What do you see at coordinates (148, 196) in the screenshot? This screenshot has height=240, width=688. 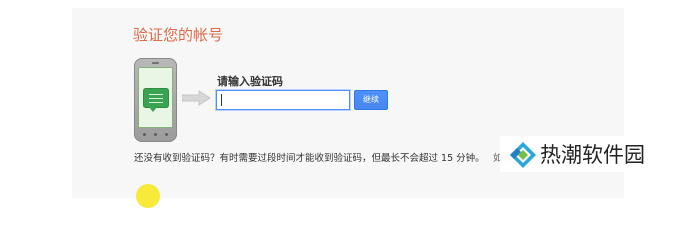 I see `yellow-decoration` at bounding box center [148, 196].